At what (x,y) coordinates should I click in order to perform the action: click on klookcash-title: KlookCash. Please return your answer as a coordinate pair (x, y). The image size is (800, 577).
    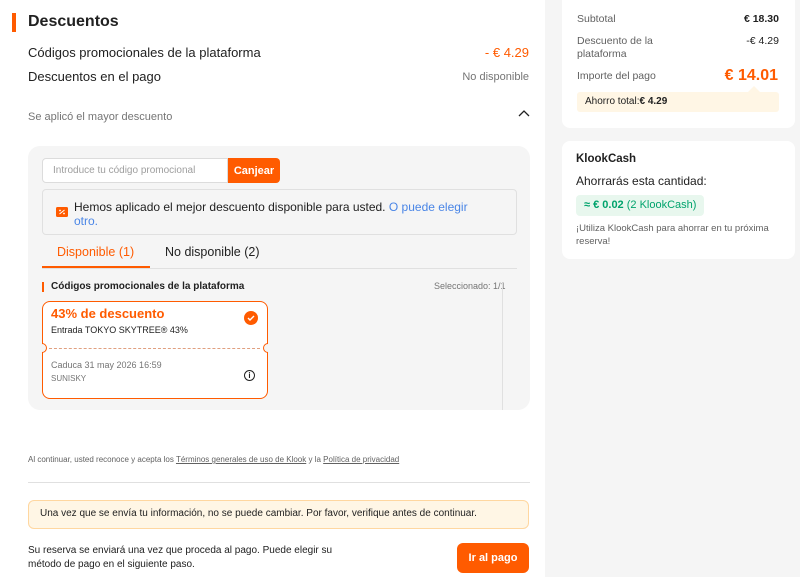
    Looking at the image, I should click on (606, 159).